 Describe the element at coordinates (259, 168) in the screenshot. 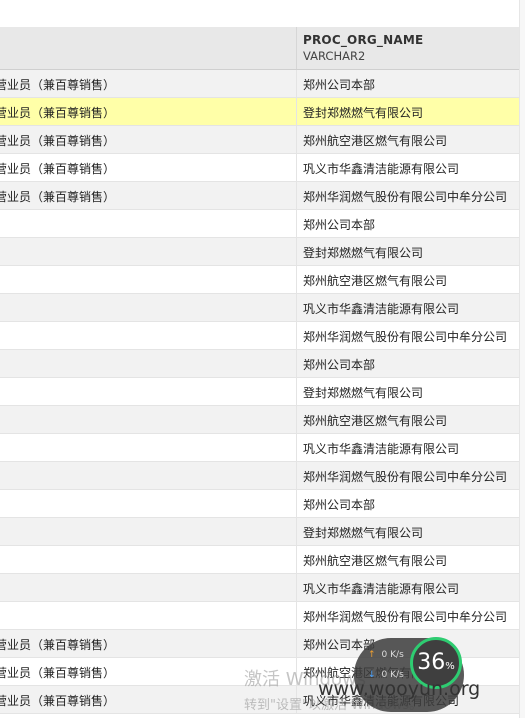

I see `table-row: 营业员（兼百尊销售） 巩义市华鑫清洁能源有限公司` at that location.